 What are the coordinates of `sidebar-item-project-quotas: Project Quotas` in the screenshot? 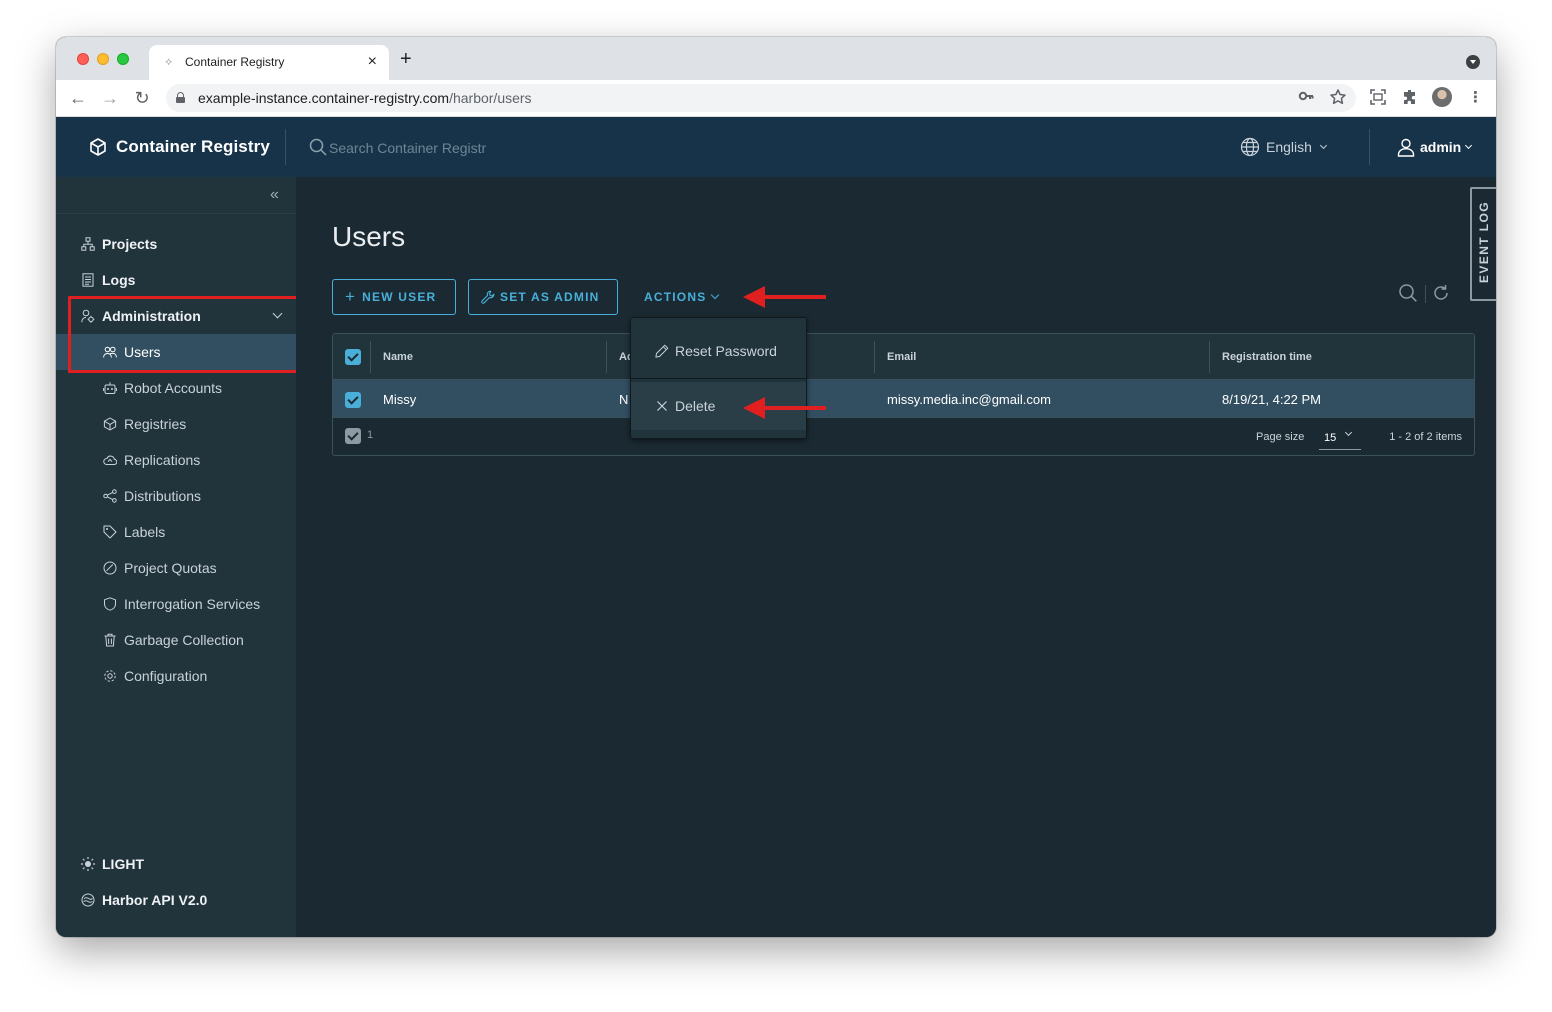 It's located at (176, 568).